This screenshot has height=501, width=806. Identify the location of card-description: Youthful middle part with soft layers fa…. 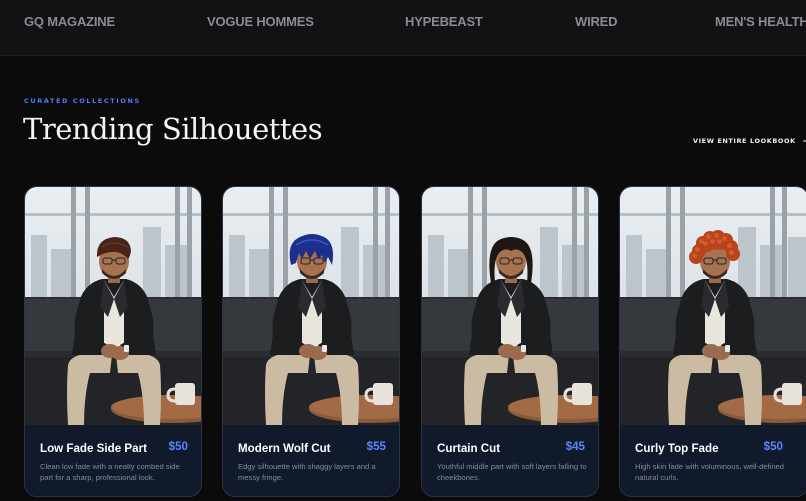
(512, 472).